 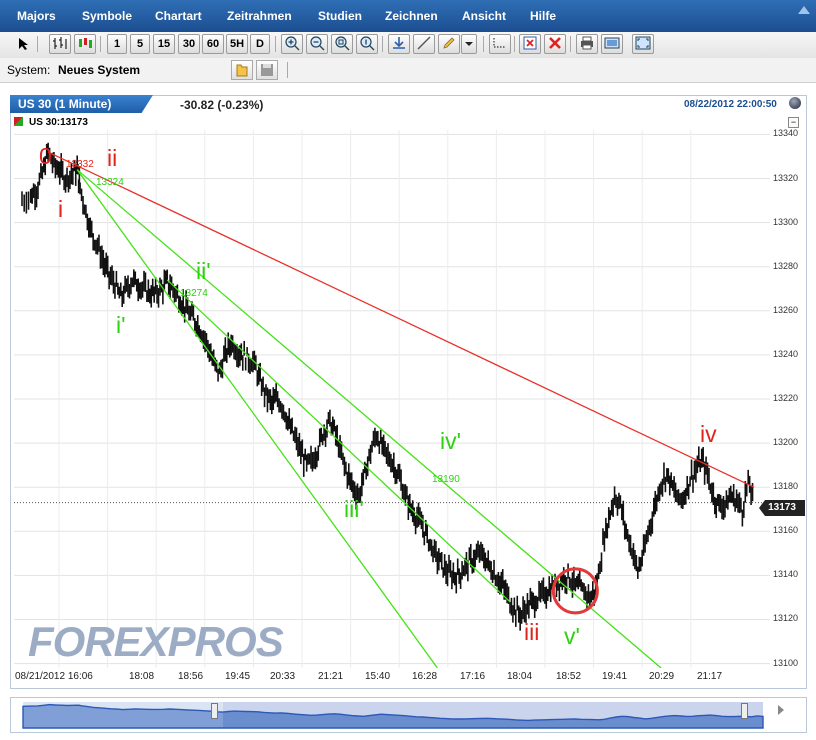 What do you see at coordinates (18, 121) in the screenshot?
I see `indicator-square-icon` at bounding box center [18, 121].